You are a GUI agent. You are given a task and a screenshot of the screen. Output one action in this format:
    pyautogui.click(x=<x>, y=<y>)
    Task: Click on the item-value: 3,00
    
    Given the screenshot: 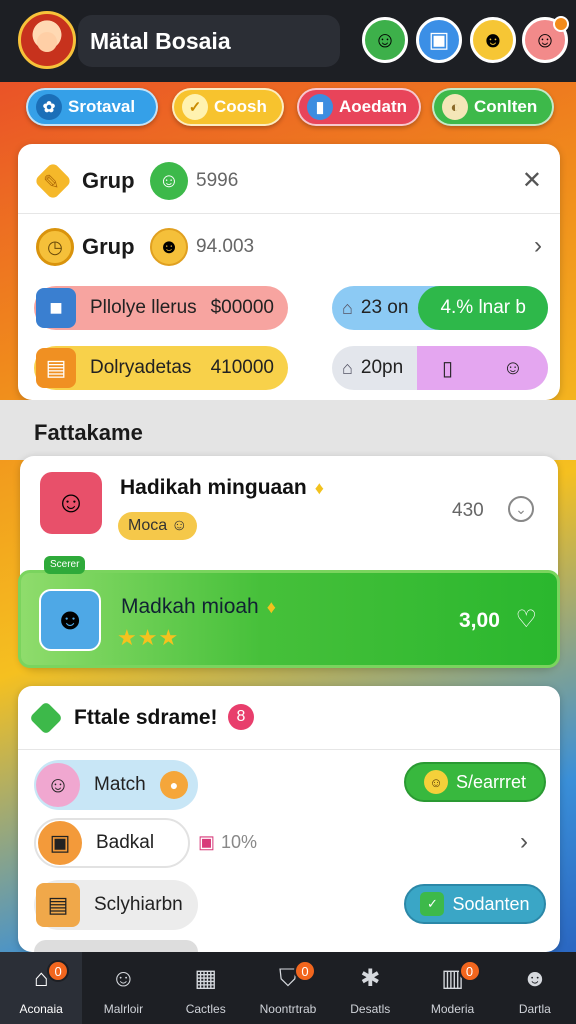 What is the action you would take?
    pyautogui.click(x=479, y=620)
    